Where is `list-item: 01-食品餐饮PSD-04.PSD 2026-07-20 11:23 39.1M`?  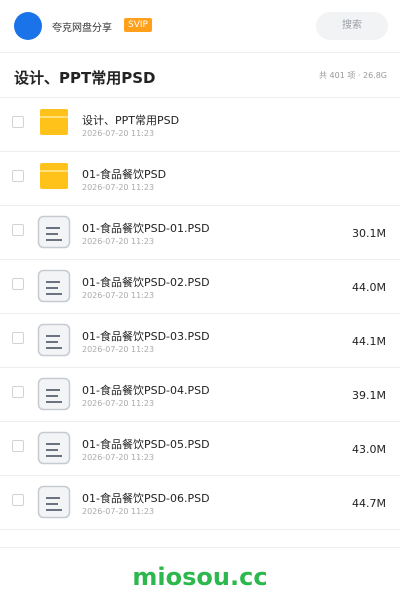 list-item: 01-食品餐饮PSD-04.PSD 2026-07-20 11:23 39.1M is located at coordinates (200, 395).